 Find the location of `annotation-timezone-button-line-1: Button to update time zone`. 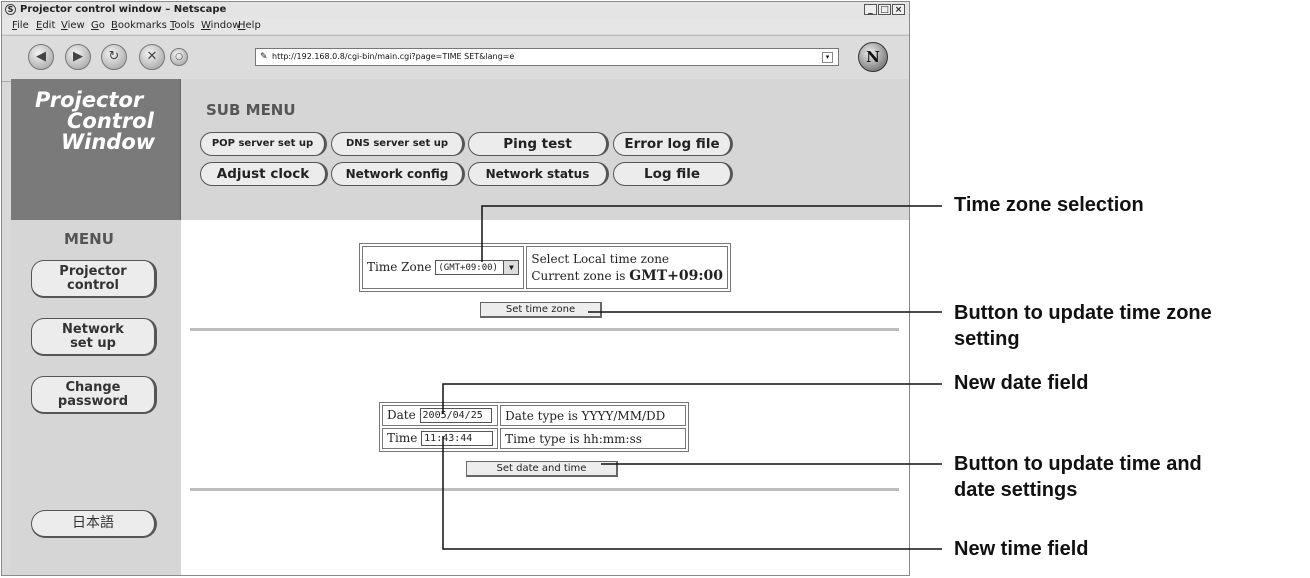

annotation-timezone-button-line-1: Button to update time zone is located at coordinates (1083, 313).